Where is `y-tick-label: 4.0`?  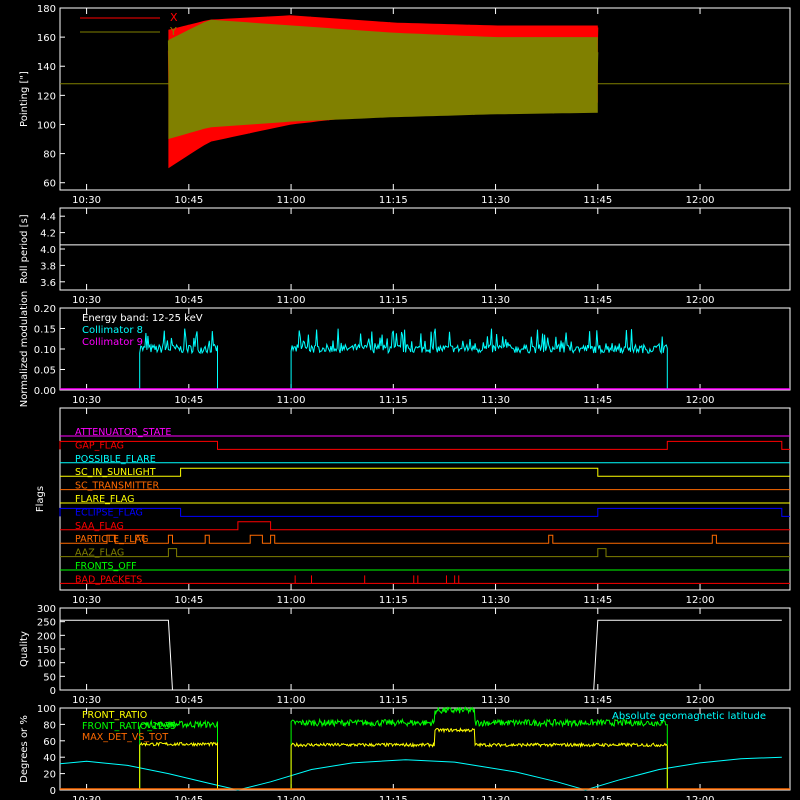
y-tick-label: 4.0 is located at coordinates (48, 250).